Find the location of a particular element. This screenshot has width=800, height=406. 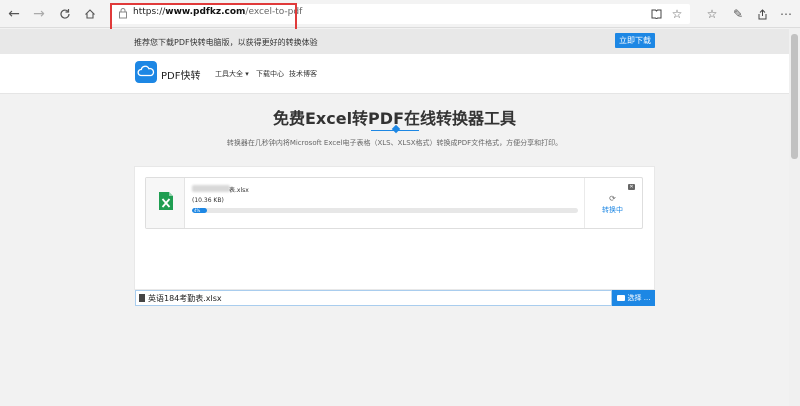

nav-tools: 工具大全 ▾ is located at coordinates (232, 74).